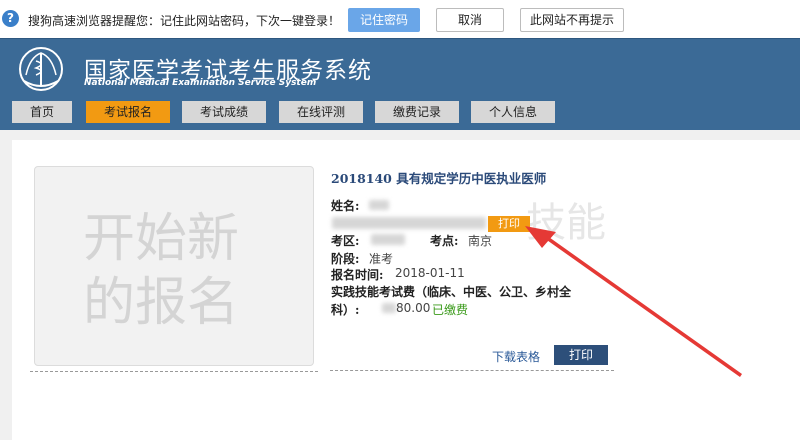 The height and width of the screenshot is (440, 800). I want to click on annotation-arrow, so click(633, 301).